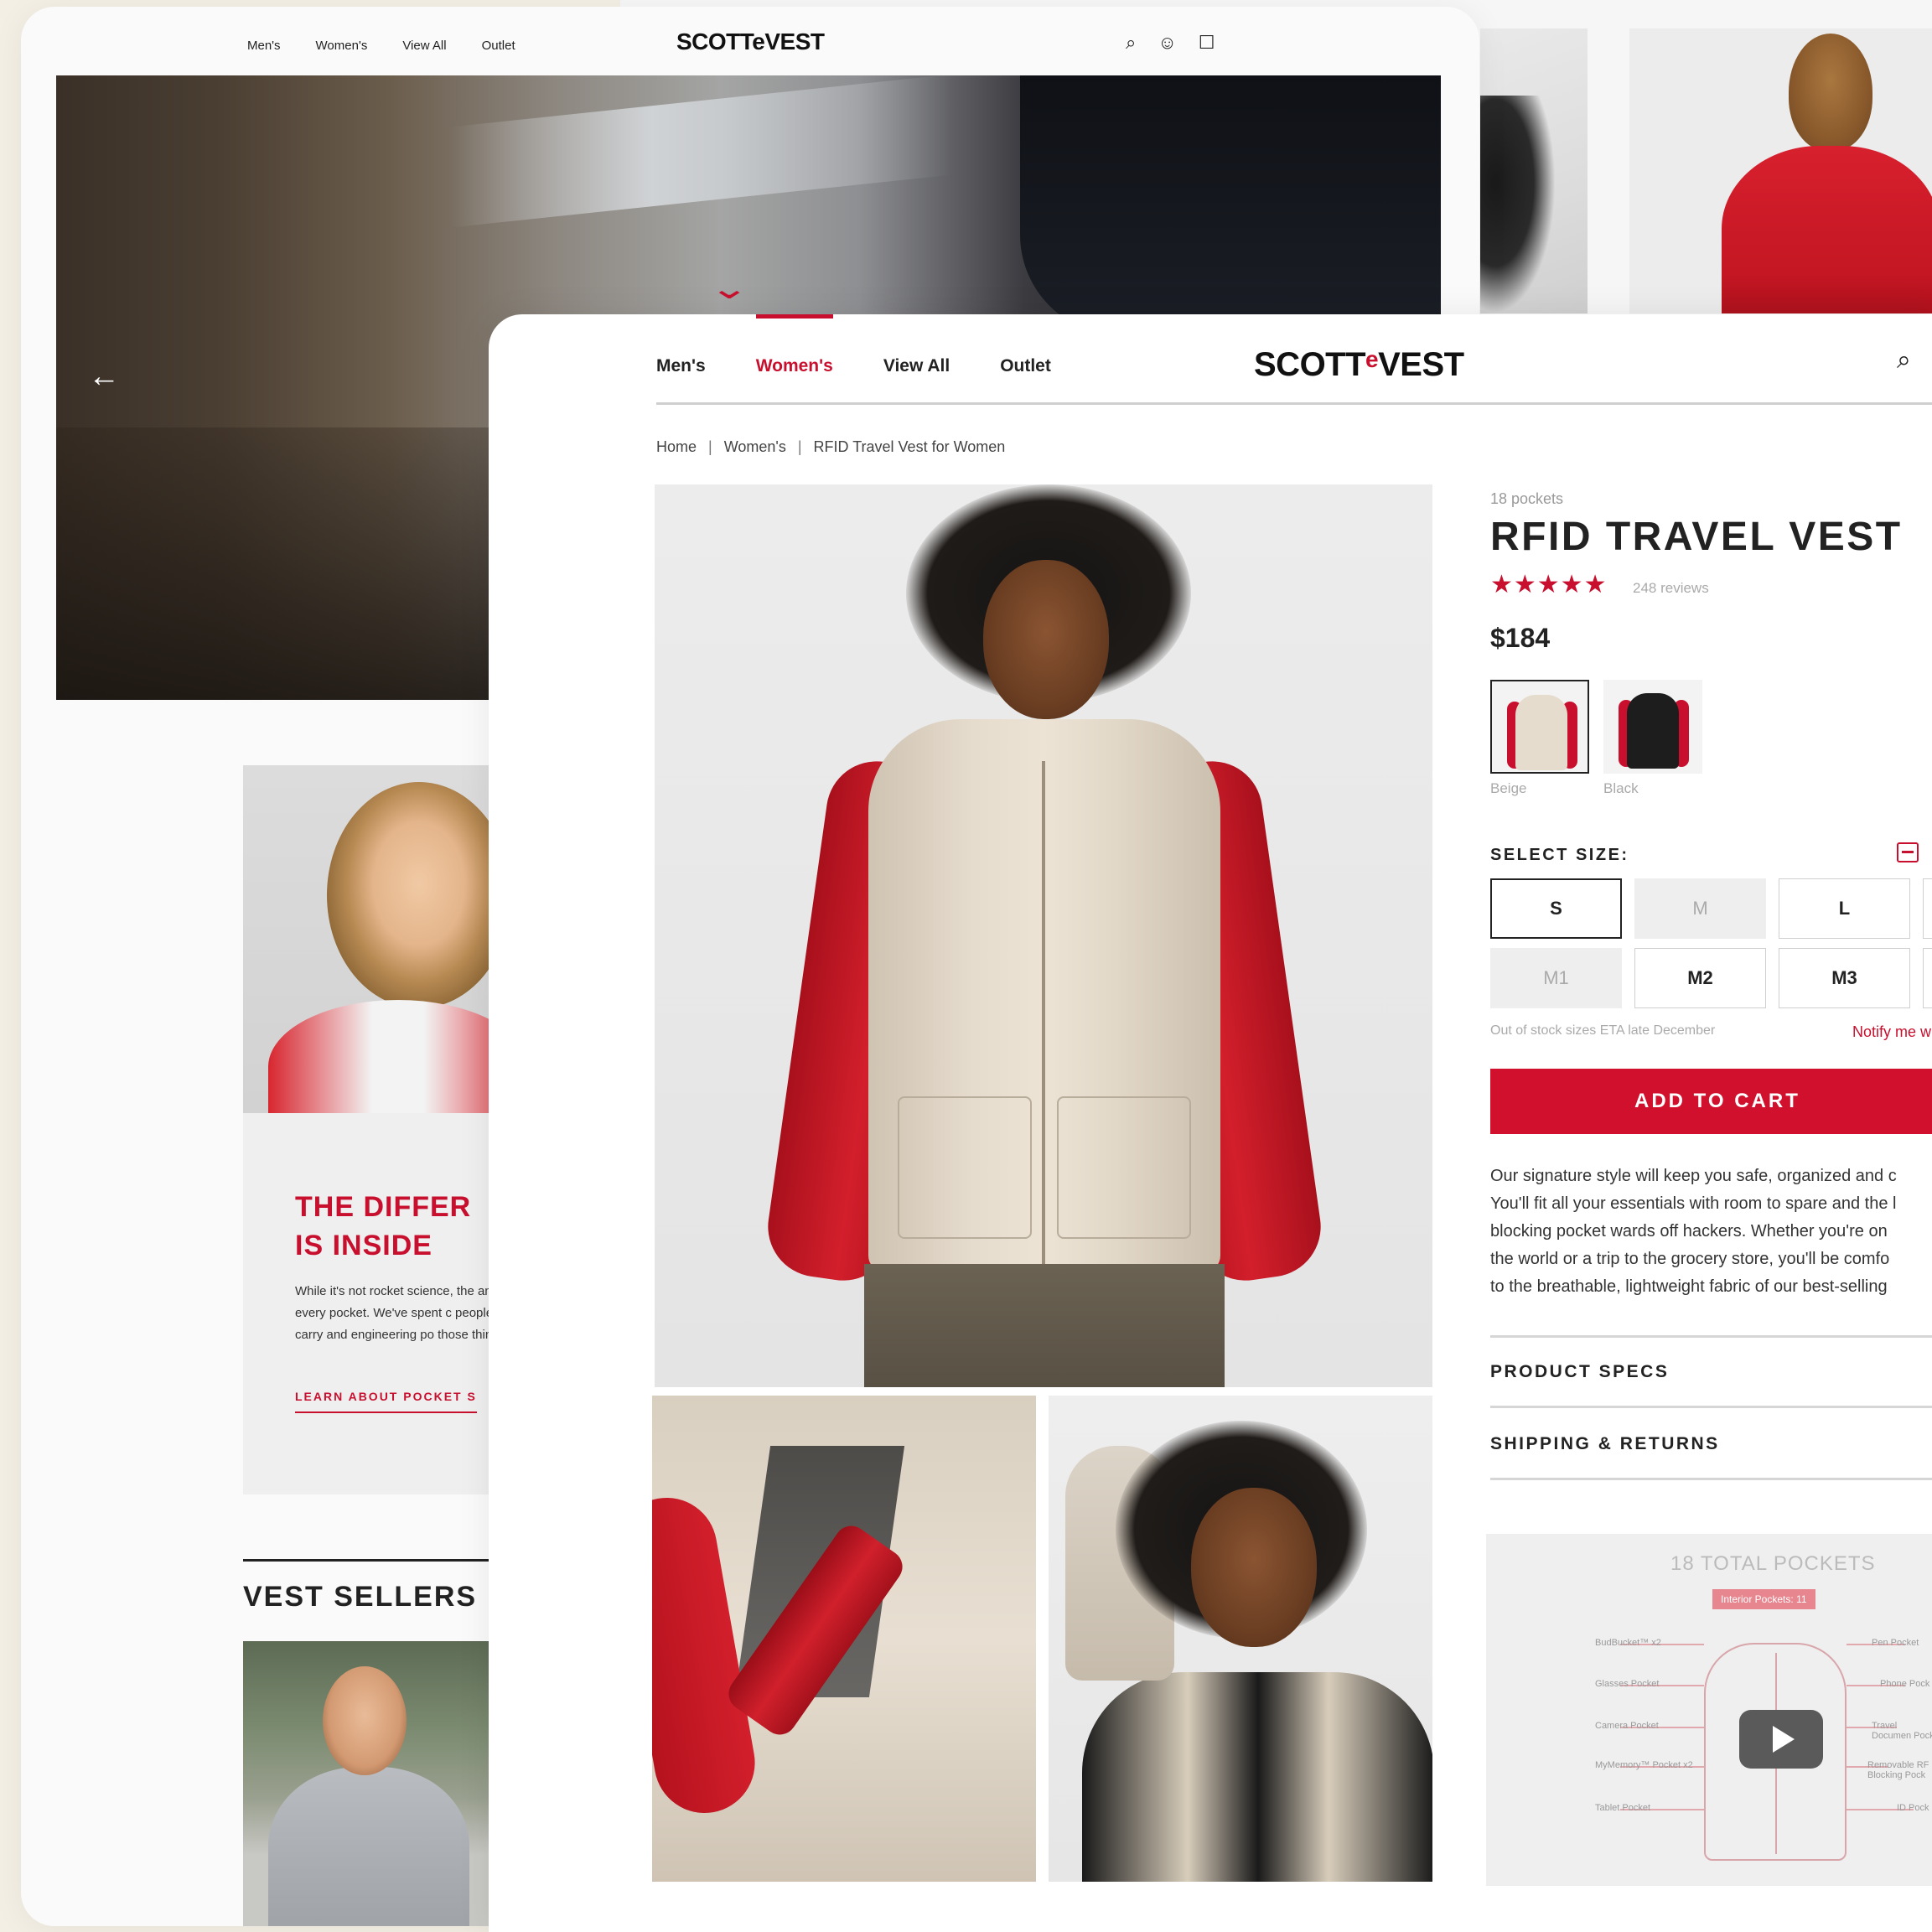  What do you see at coordinates (1534, 170) in the screenshot?
I see `product-photo-side` at bounding box center [1534, 170].